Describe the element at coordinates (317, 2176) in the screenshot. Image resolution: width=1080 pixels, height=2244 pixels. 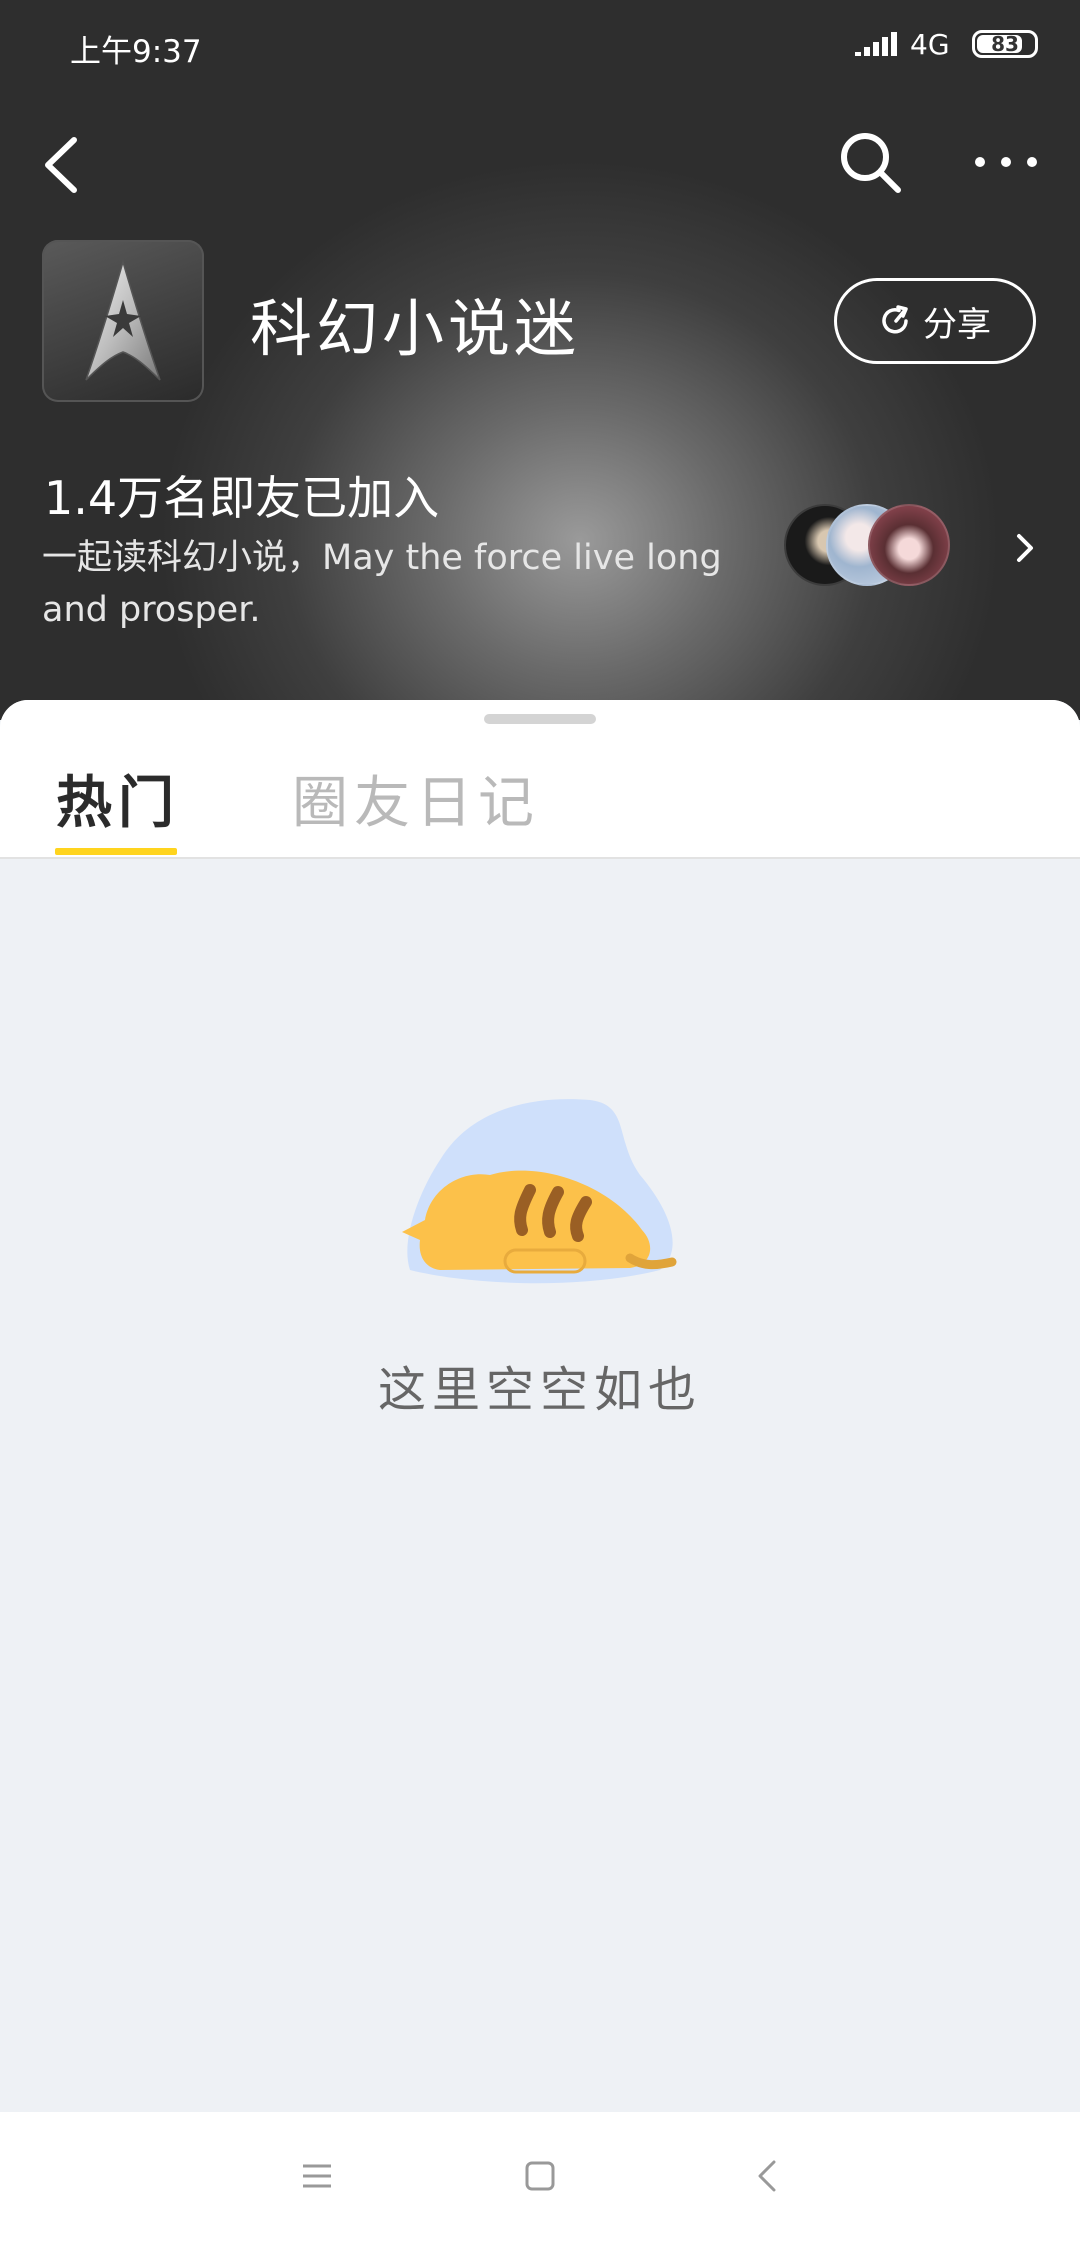
I see `menu-icon` at that location.